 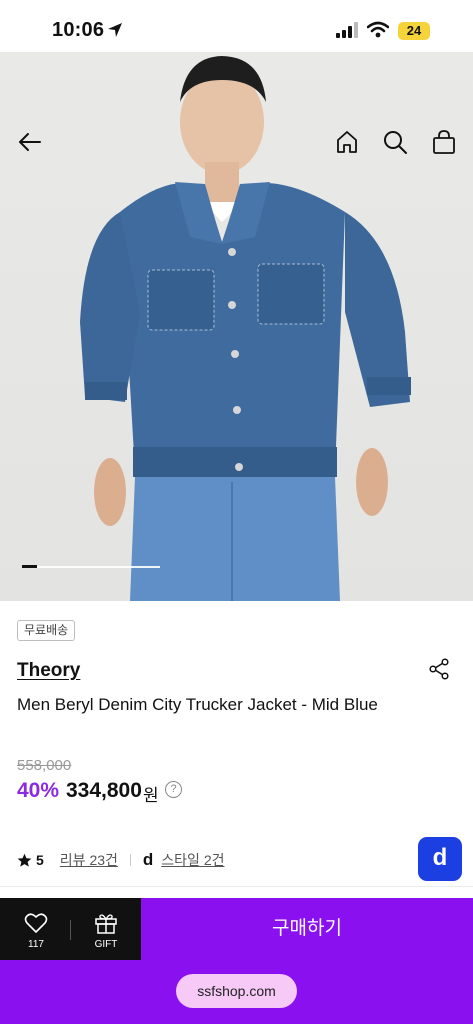 I want to click on heart-icon, so click(x=36, y=923).